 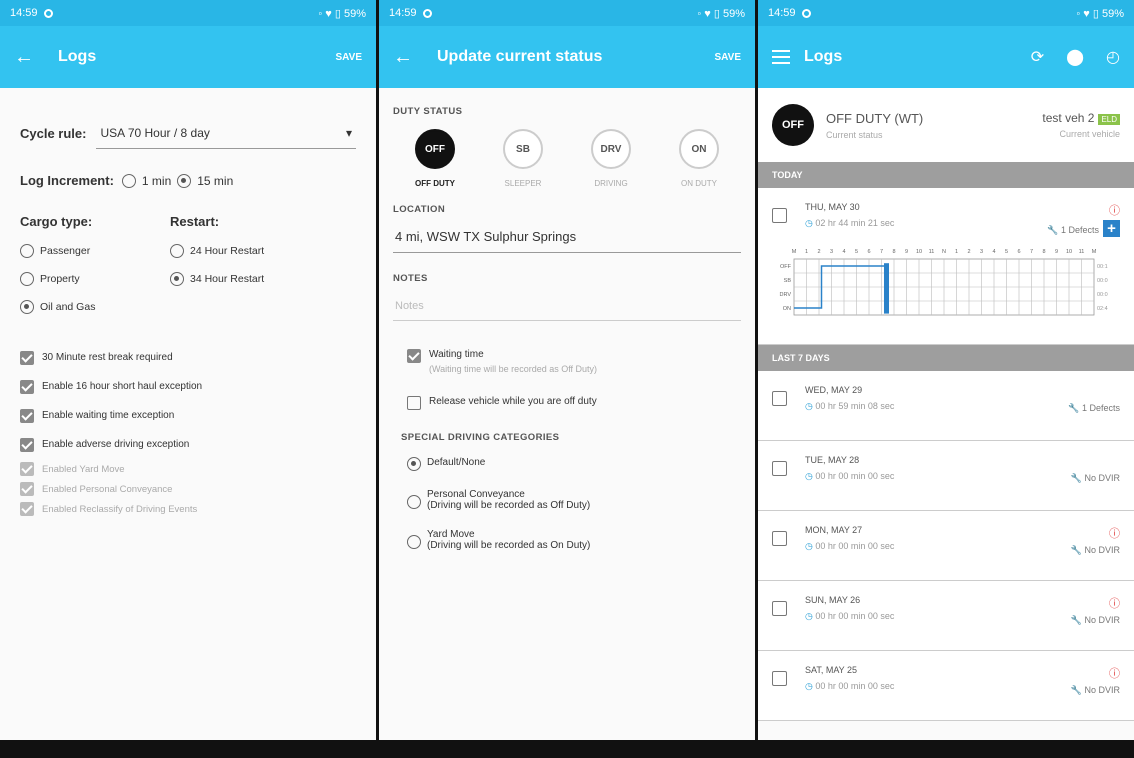 I want to click on cycle-rule-select: USA 70 Hour / 8 day ▾, so click(x=226, y=133).